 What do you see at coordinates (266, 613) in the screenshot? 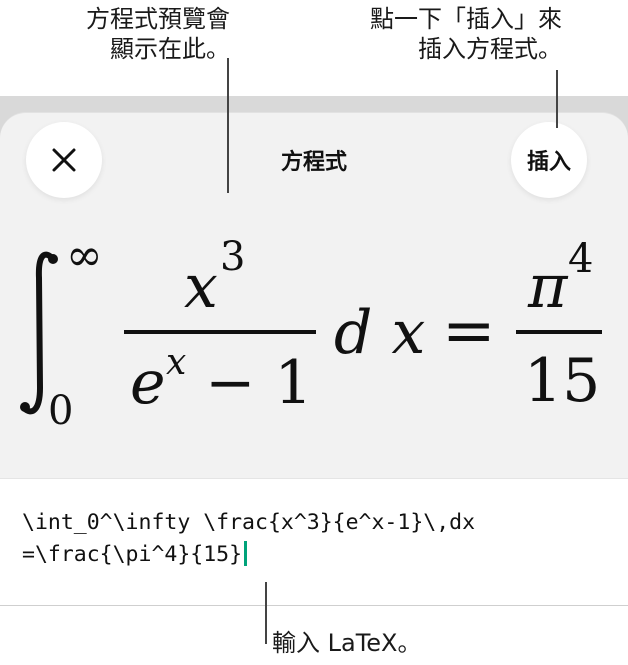
I see `latex-callout-line` at bounding box center [266, 613].